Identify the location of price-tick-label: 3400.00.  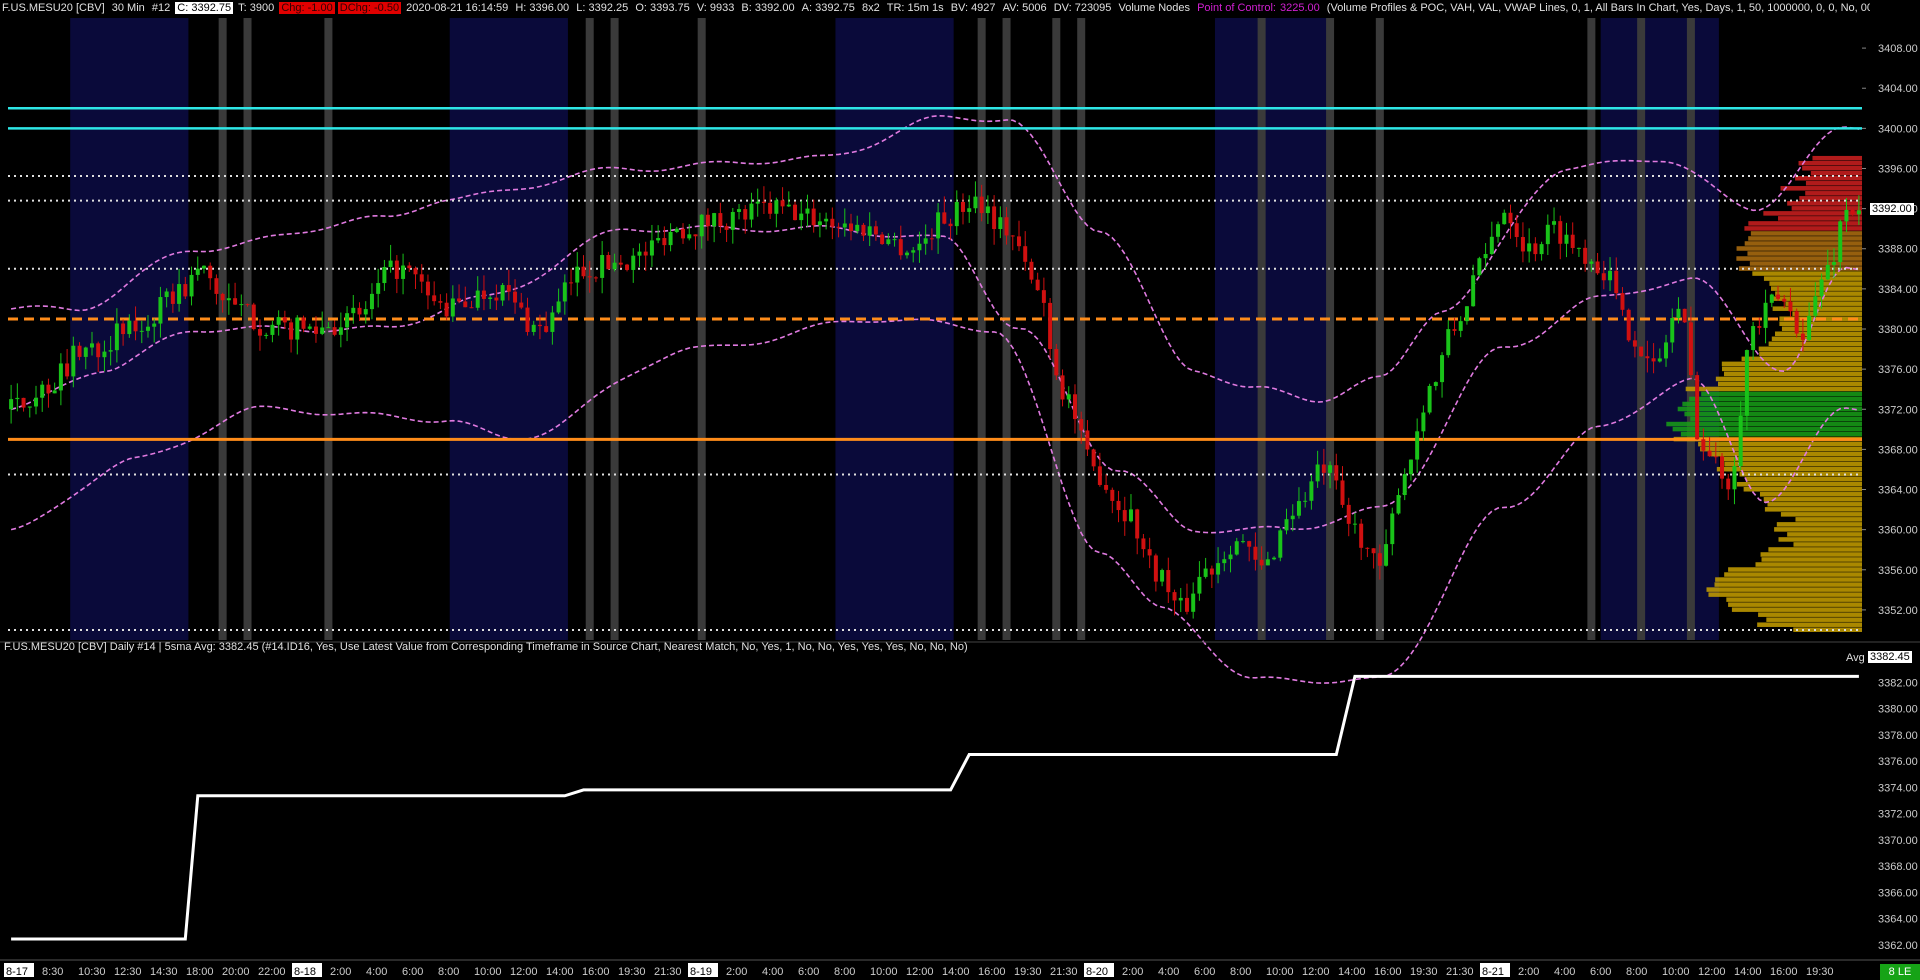
(1898, 129).